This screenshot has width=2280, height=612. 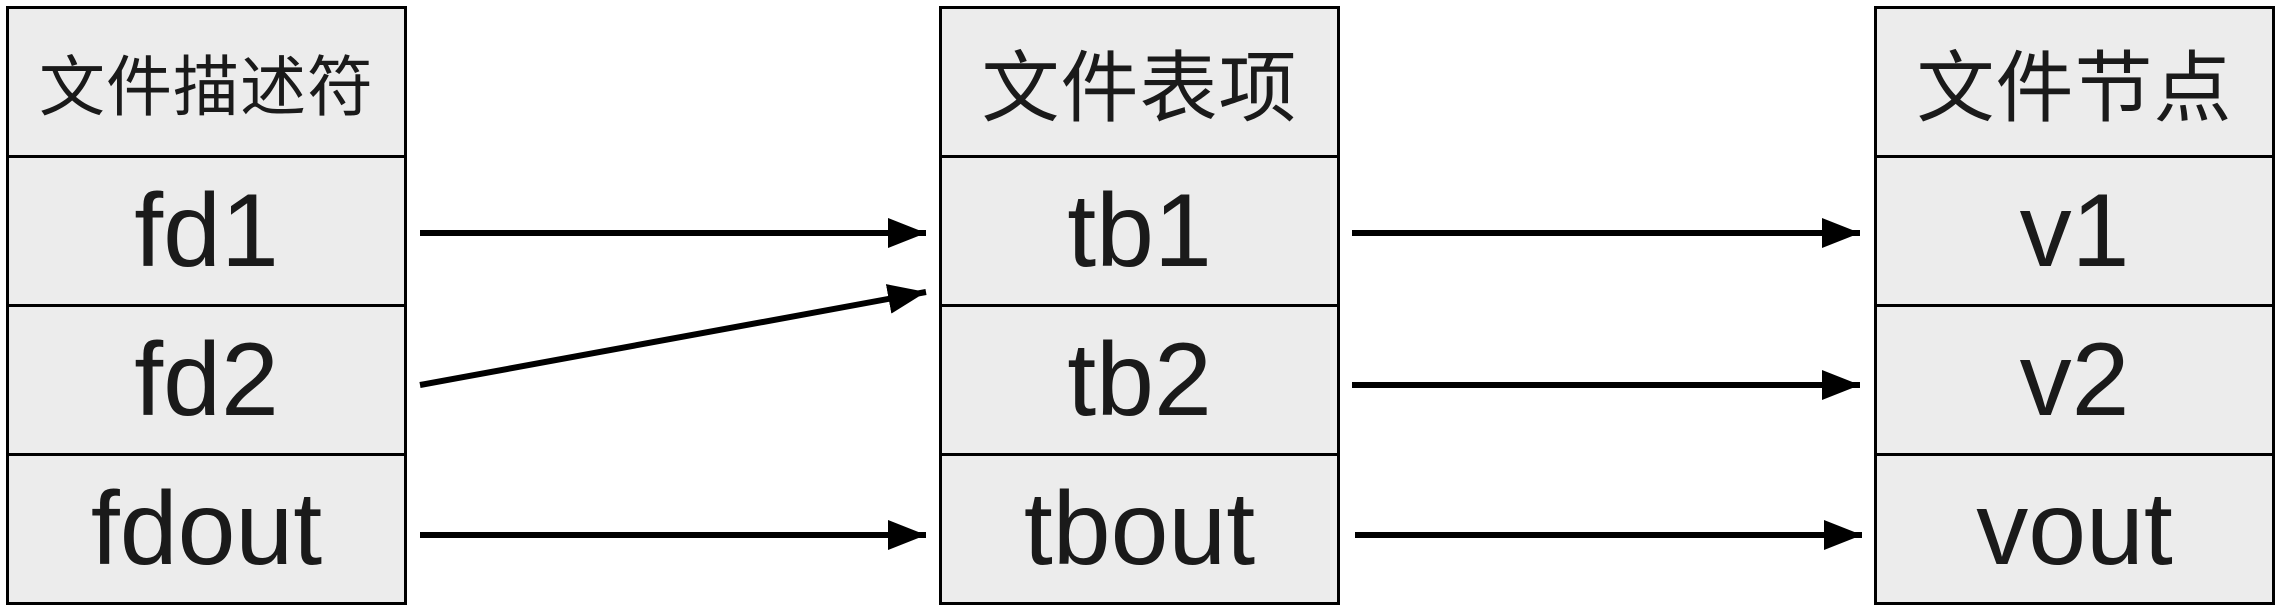 I want to click on cell-fd2: fd2, so click(x=206, y=378).